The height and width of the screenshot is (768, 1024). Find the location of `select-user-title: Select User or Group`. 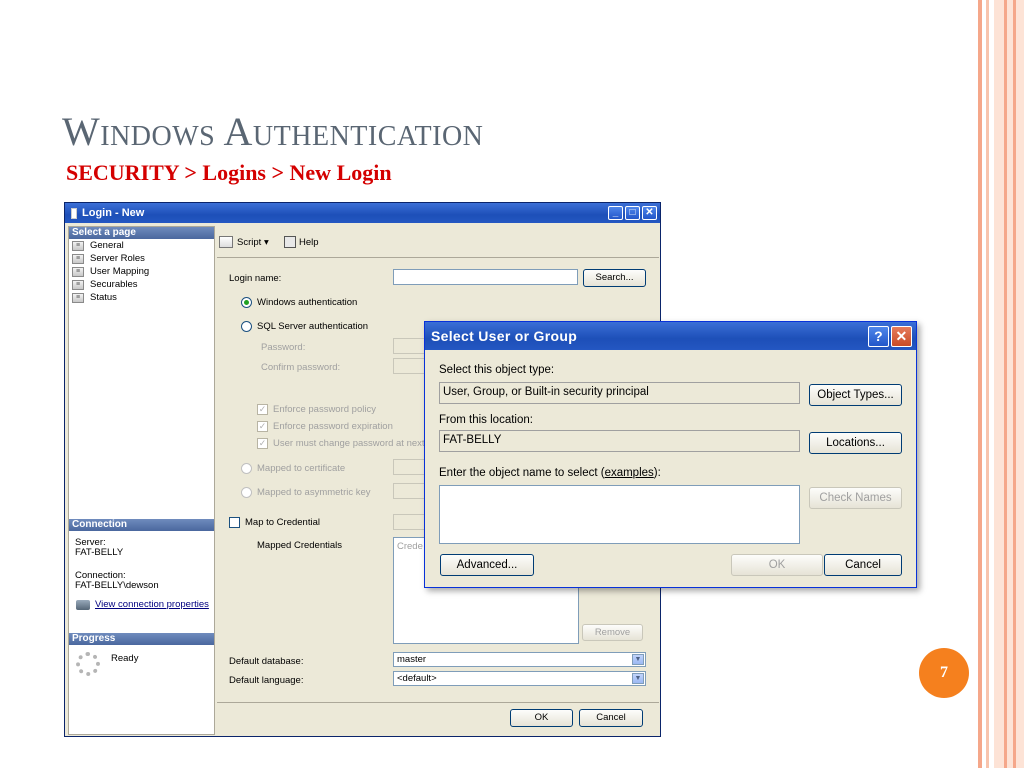

select-user-title: Select User or Group is located at coordinates (504, 336).